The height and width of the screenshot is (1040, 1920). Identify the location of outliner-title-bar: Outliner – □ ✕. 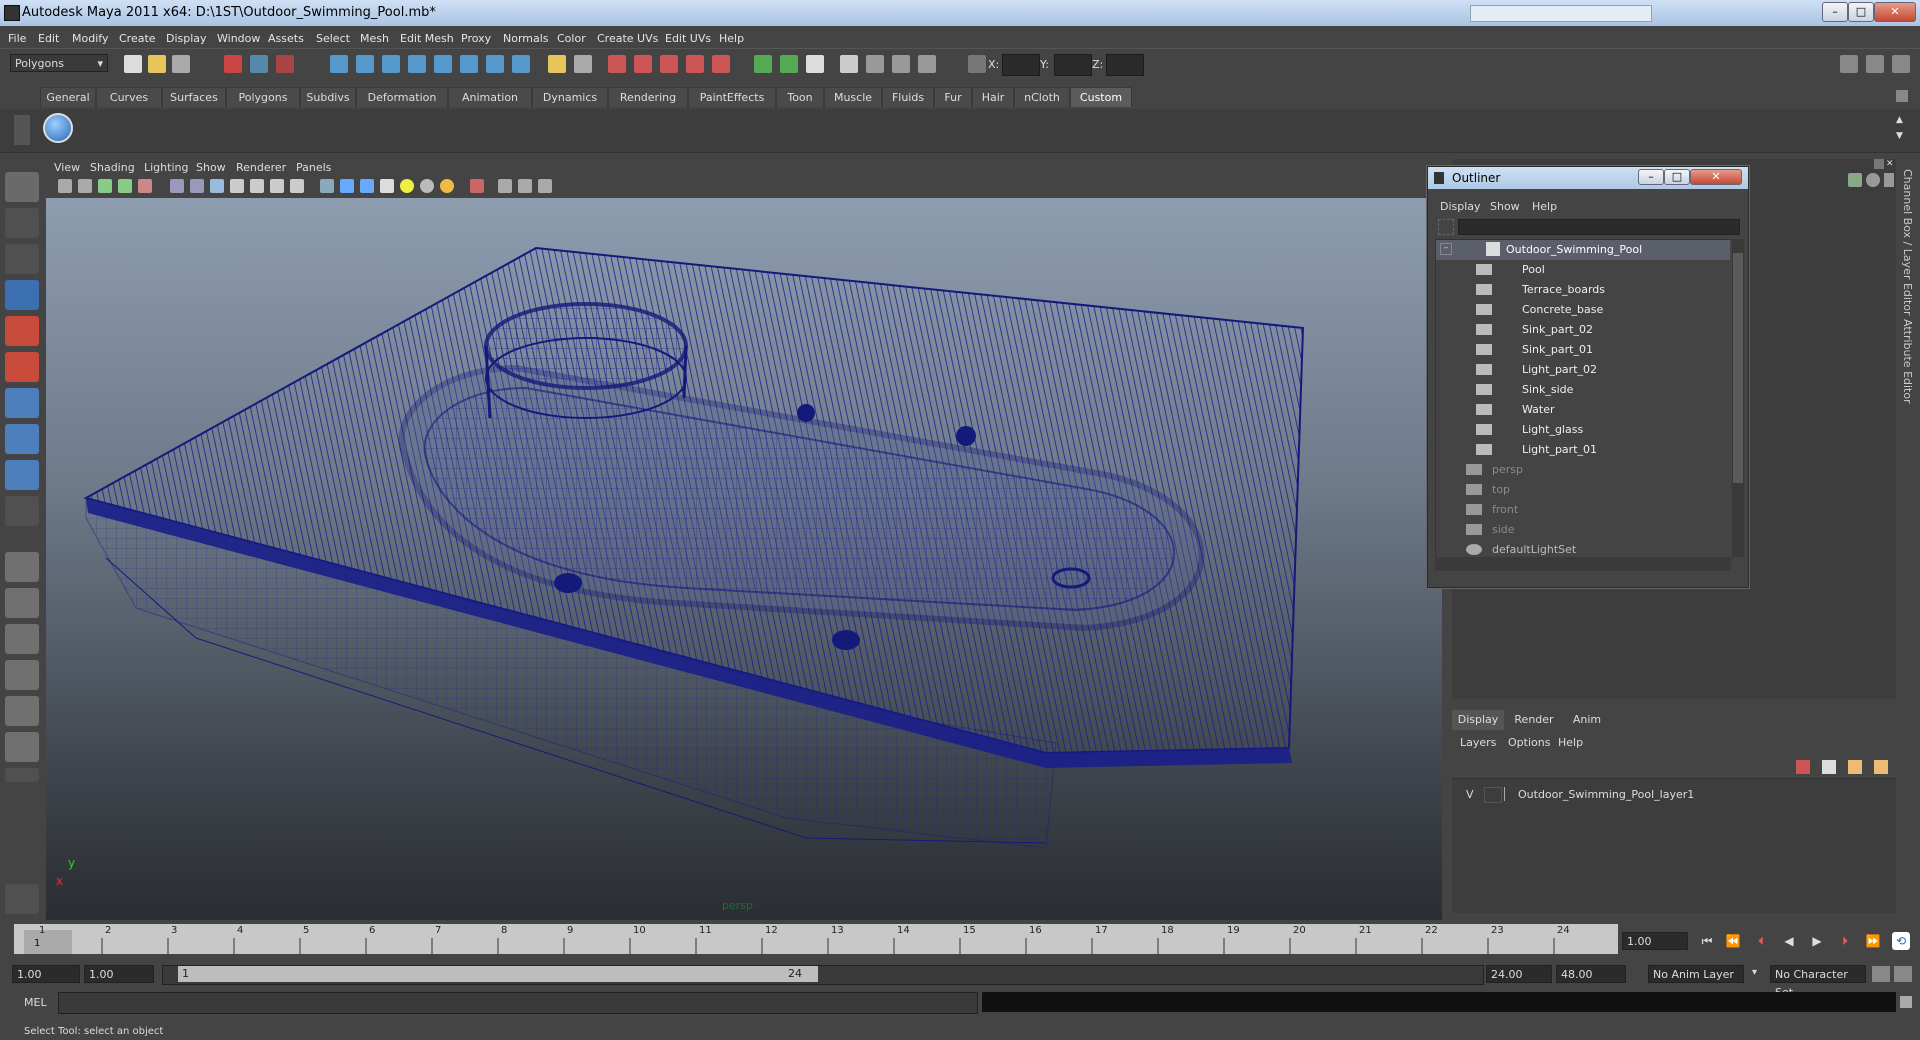
(1588, 178).